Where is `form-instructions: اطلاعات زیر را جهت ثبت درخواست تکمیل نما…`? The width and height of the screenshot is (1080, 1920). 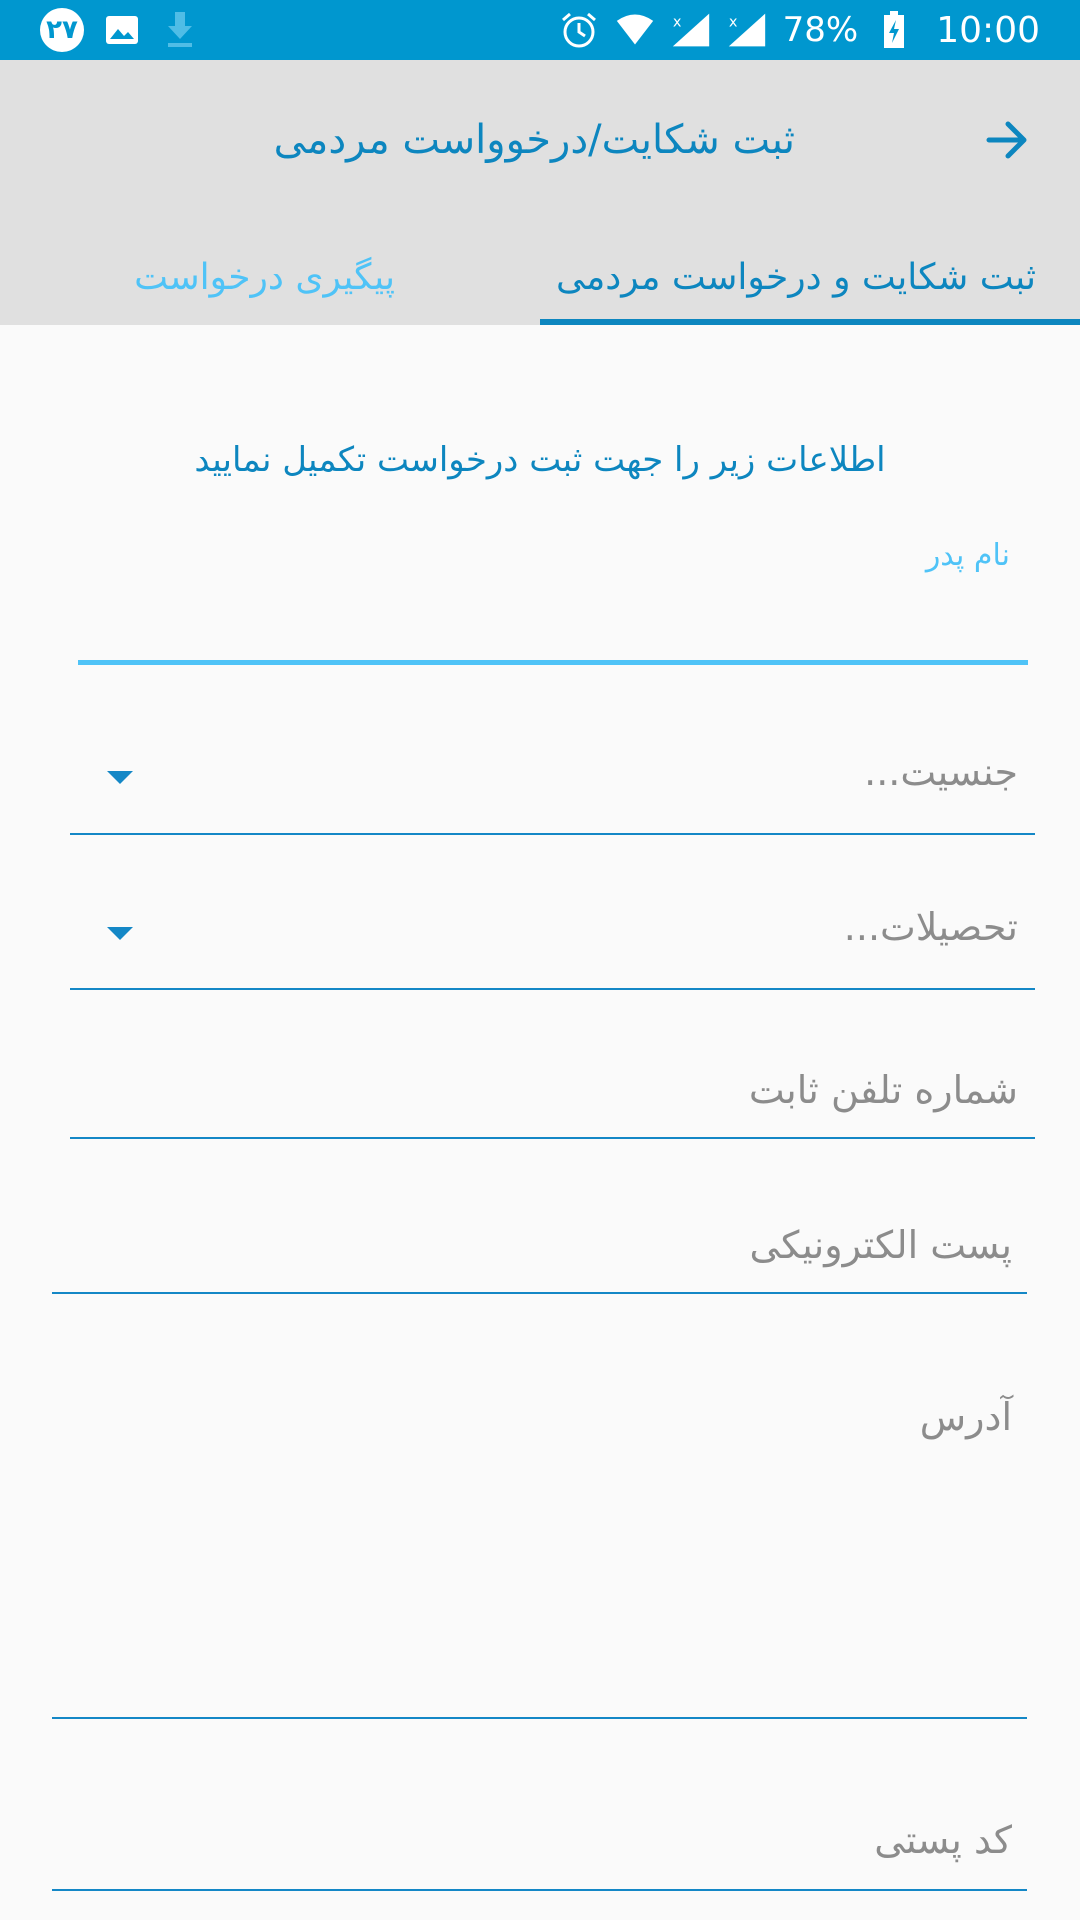
form-instructions: اطلاعات زیر را جهت ثبت درخواست تکمیل نما… is located at coordinates (540, 460).